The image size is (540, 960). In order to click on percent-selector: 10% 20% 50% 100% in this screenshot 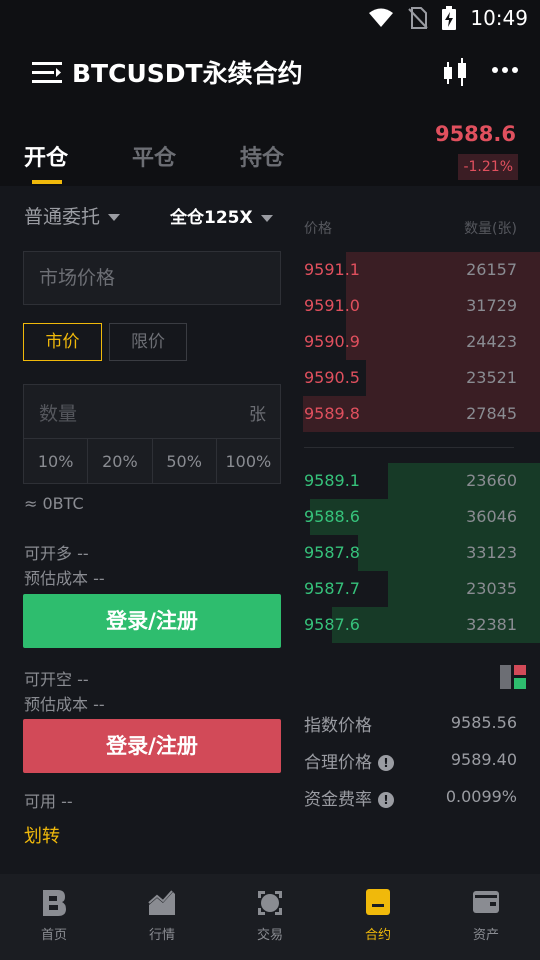, I will do `click(152, 461)`.